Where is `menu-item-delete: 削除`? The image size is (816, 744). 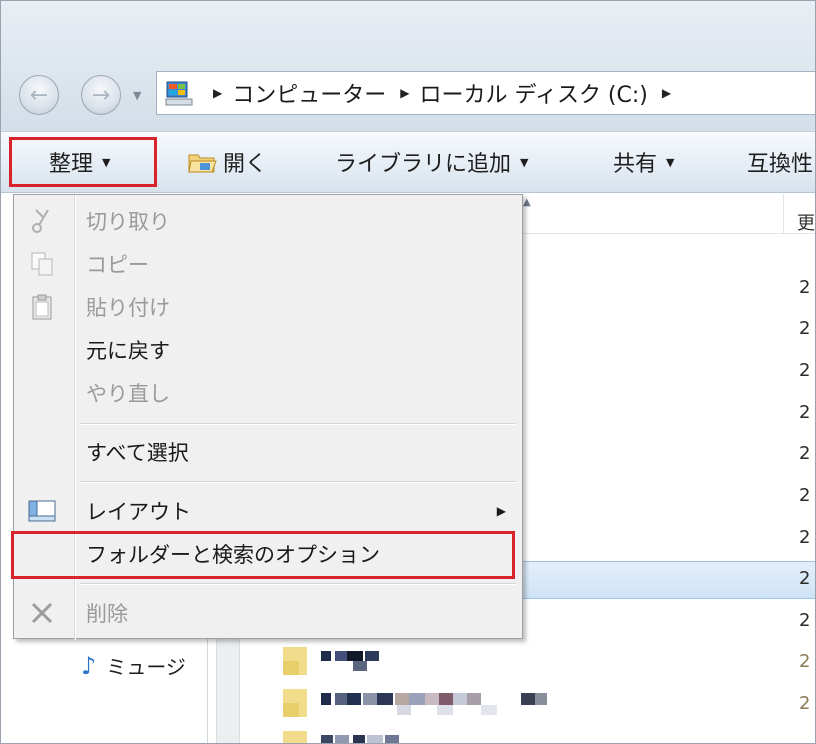
menu-item-delete: 削除 is located at coordinates (268, 613).